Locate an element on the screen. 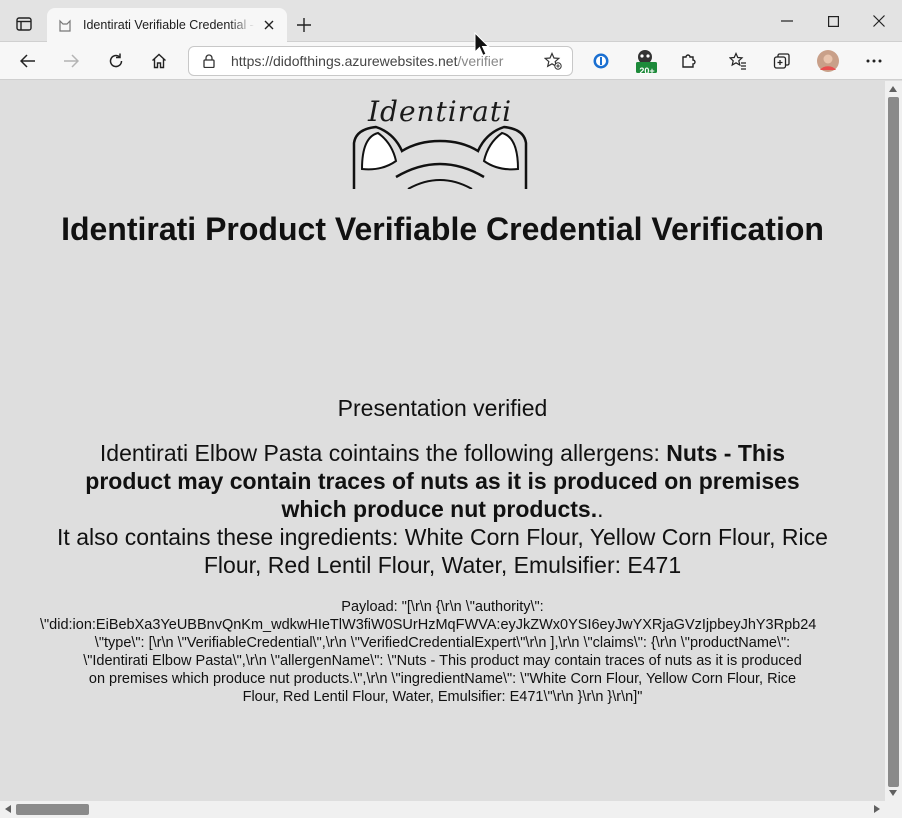  cat-favicon-icon is located at coordinates (65, 25).